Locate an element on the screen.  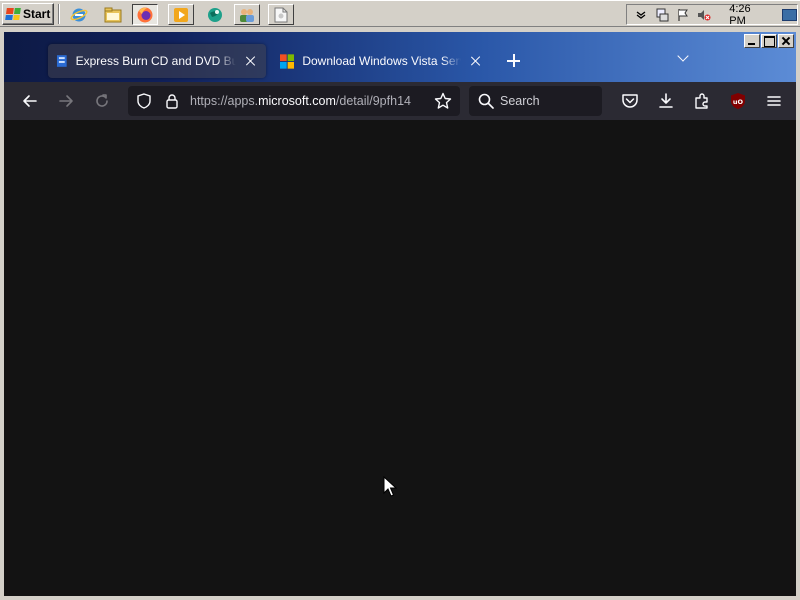
pocket-icon is located at coordinates (630, 101).